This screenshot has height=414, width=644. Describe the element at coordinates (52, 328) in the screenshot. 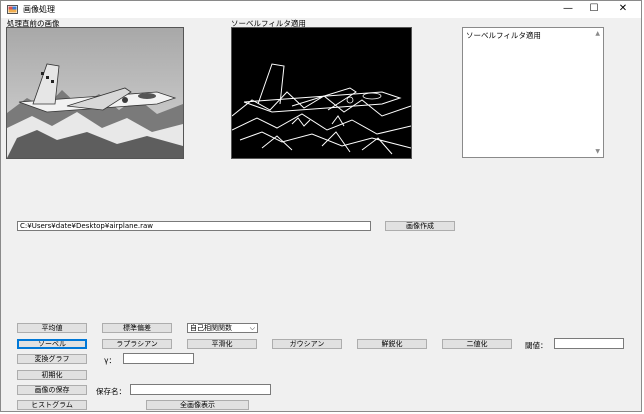

I see `average-button: 平均値` at that location.